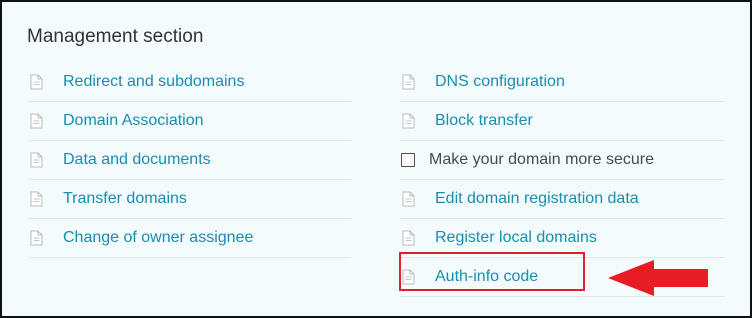 The width and height of the screenshot is (752, 318). I want to click on link-label: Transfer domains, so click(125, 198).